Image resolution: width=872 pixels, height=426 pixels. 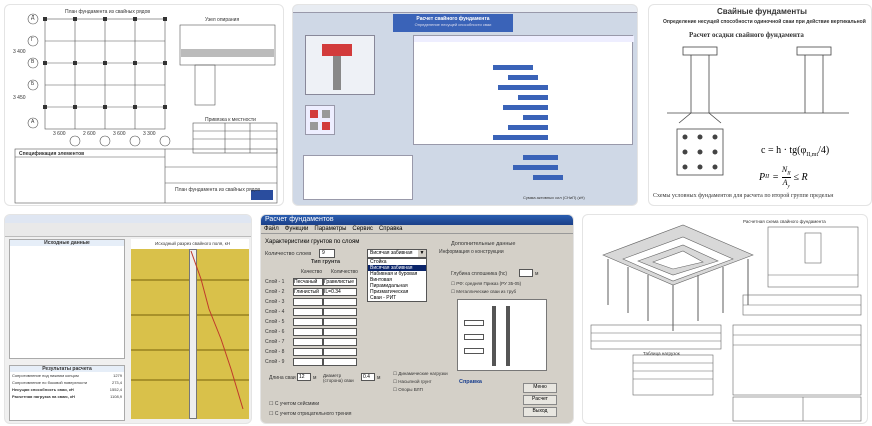 What do you see at coordinates (340, 282) in the screenshot?
I see `layer-type: Гравелистые` at bounding box center [340, 282].